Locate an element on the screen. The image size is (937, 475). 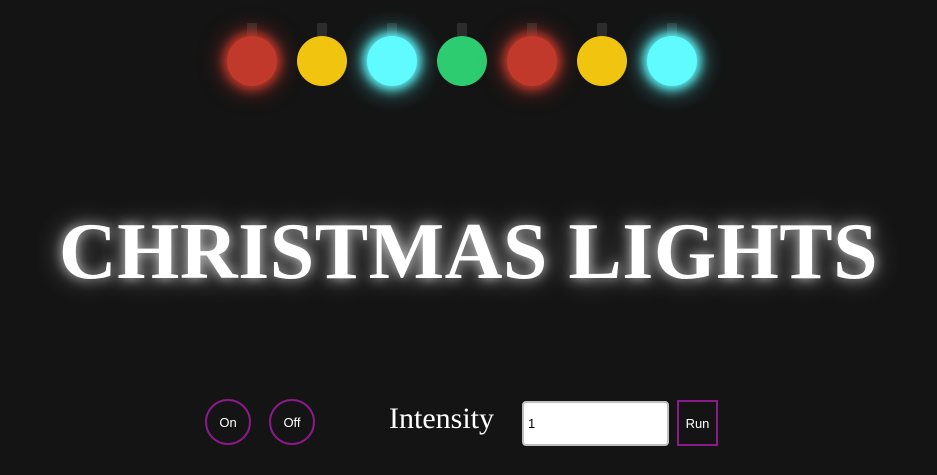
on-button: On is located at coordinates (228, 422).